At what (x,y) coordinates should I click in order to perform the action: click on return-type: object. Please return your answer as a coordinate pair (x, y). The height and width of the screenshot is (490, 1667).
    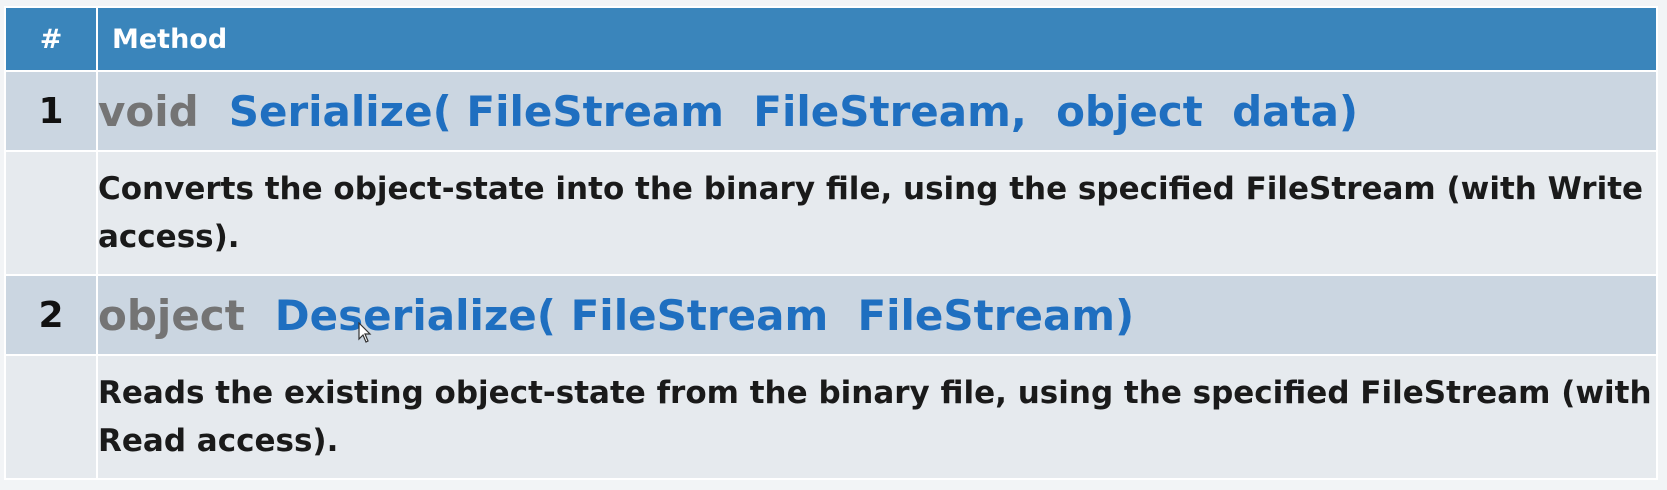
    Looking at the image, I should click on (171, 315).